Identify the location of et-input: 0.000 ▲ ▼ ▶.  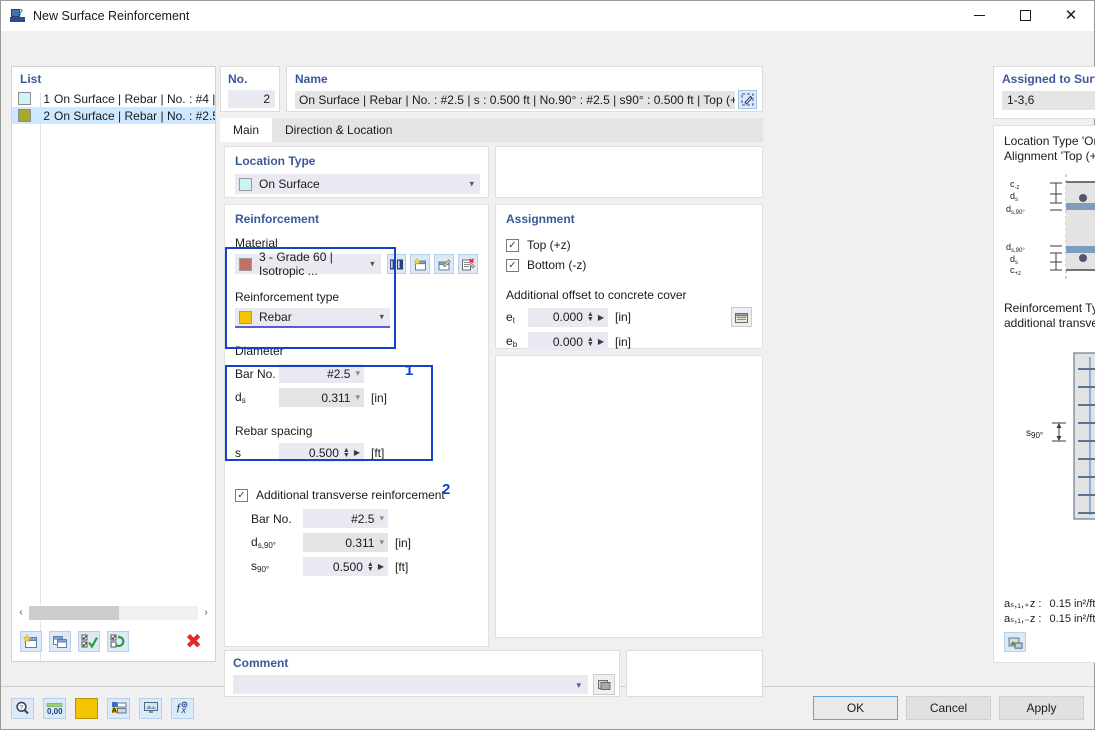
(568, 317).